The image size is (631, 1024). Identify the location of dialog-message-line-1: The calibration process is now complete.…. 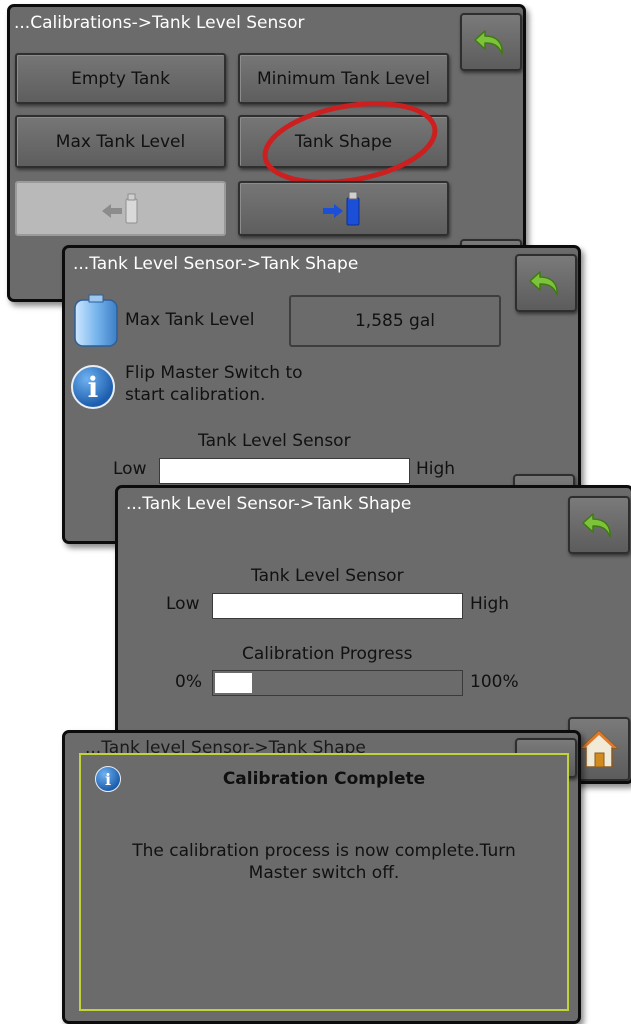
(324, 851).